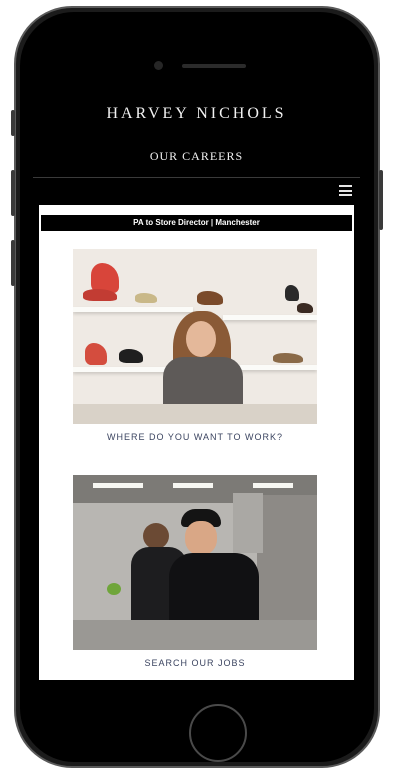 Image resolution: width=393 pixels, height=774 pixels. What do you see at coordinates (196, 177) in the screenshot?
I see `header-divider` at bounding box center [196, 177].